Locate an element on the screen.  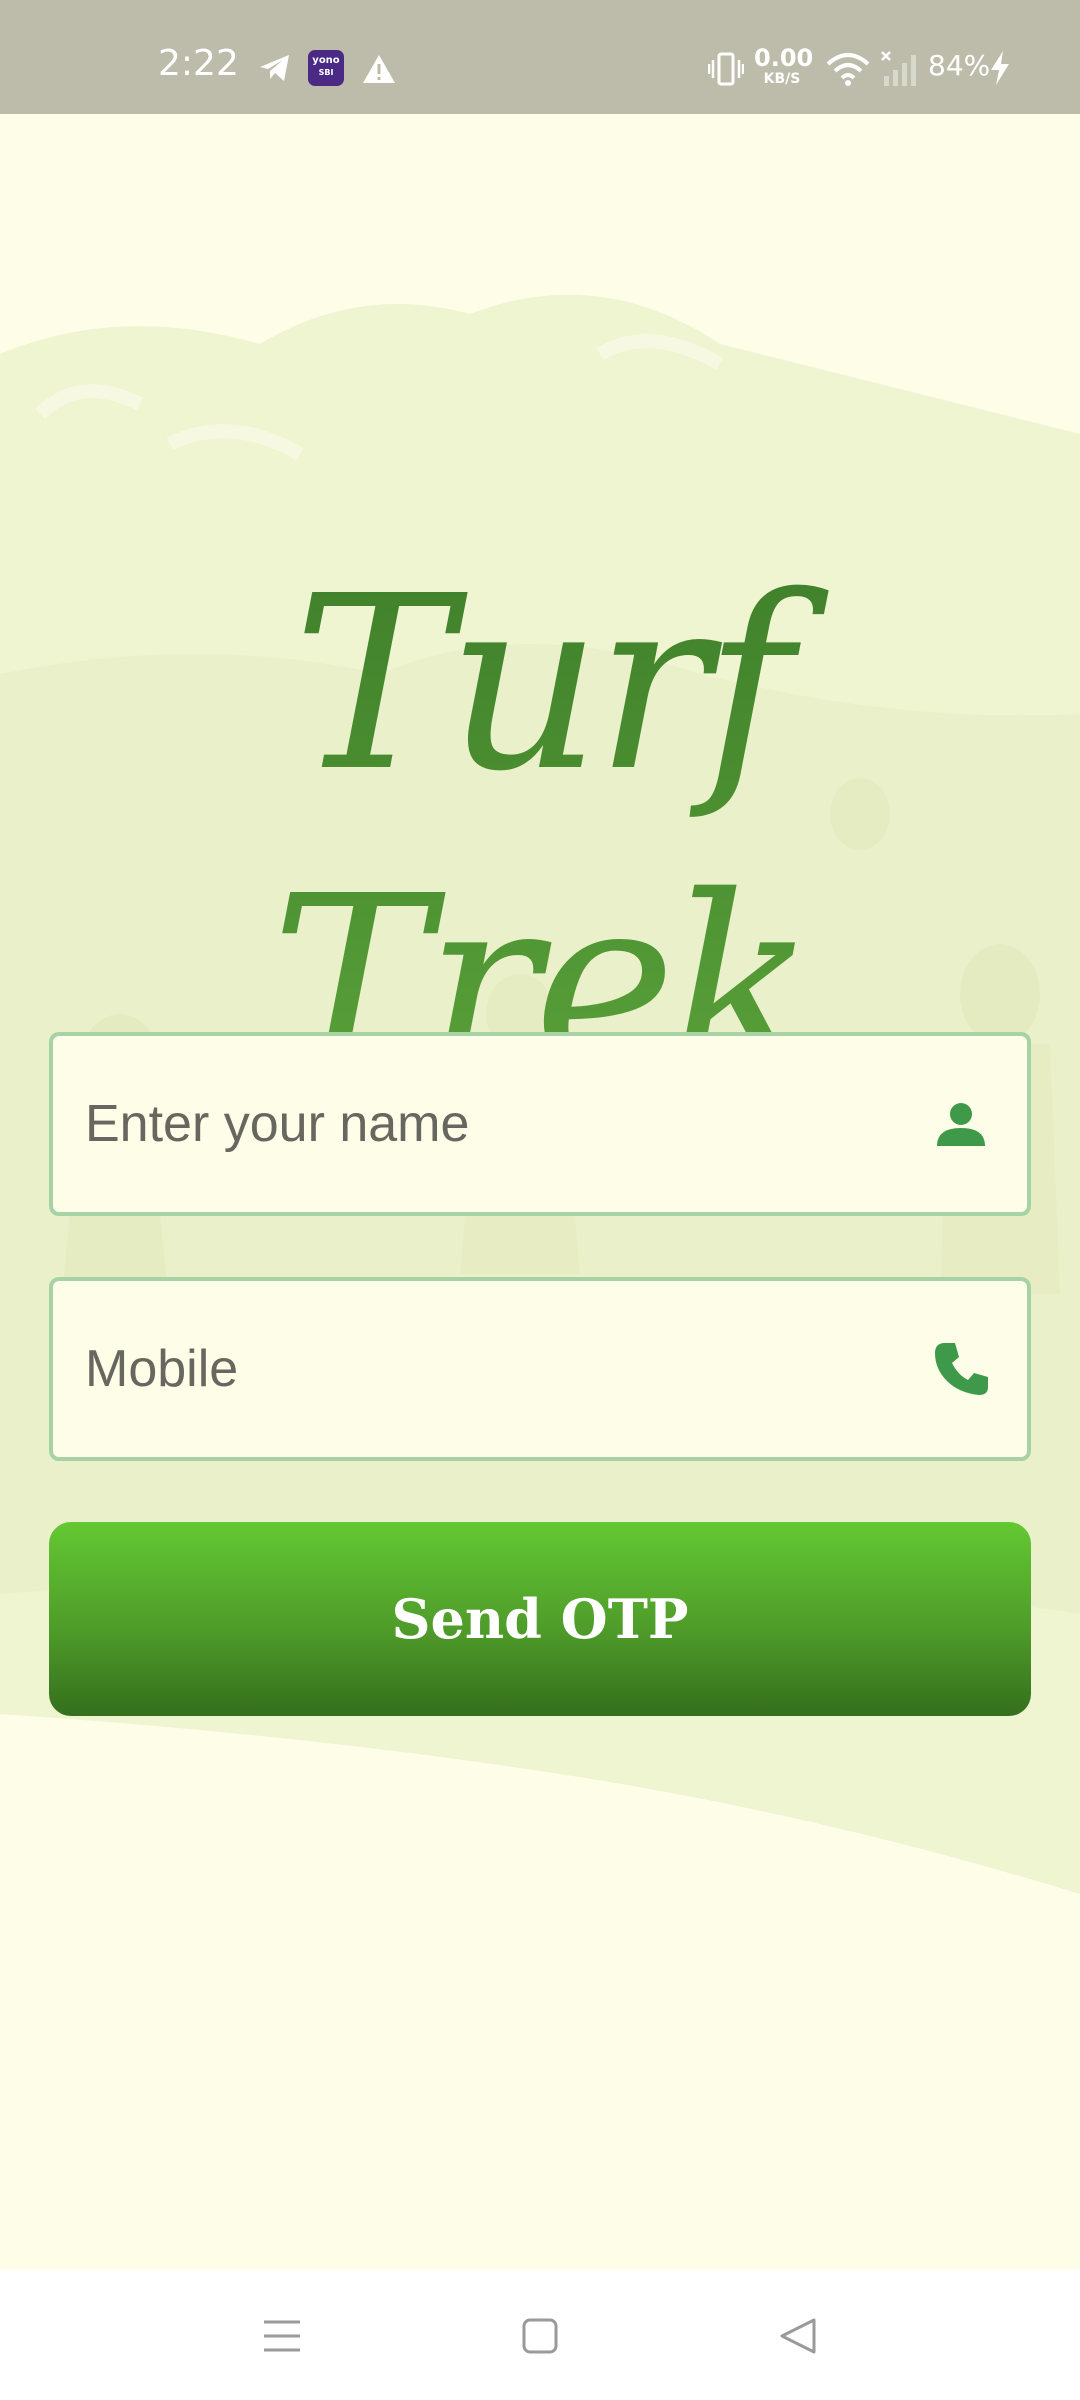
yono-sbi-icon: yono SBI is located at coordinates (326, 68).